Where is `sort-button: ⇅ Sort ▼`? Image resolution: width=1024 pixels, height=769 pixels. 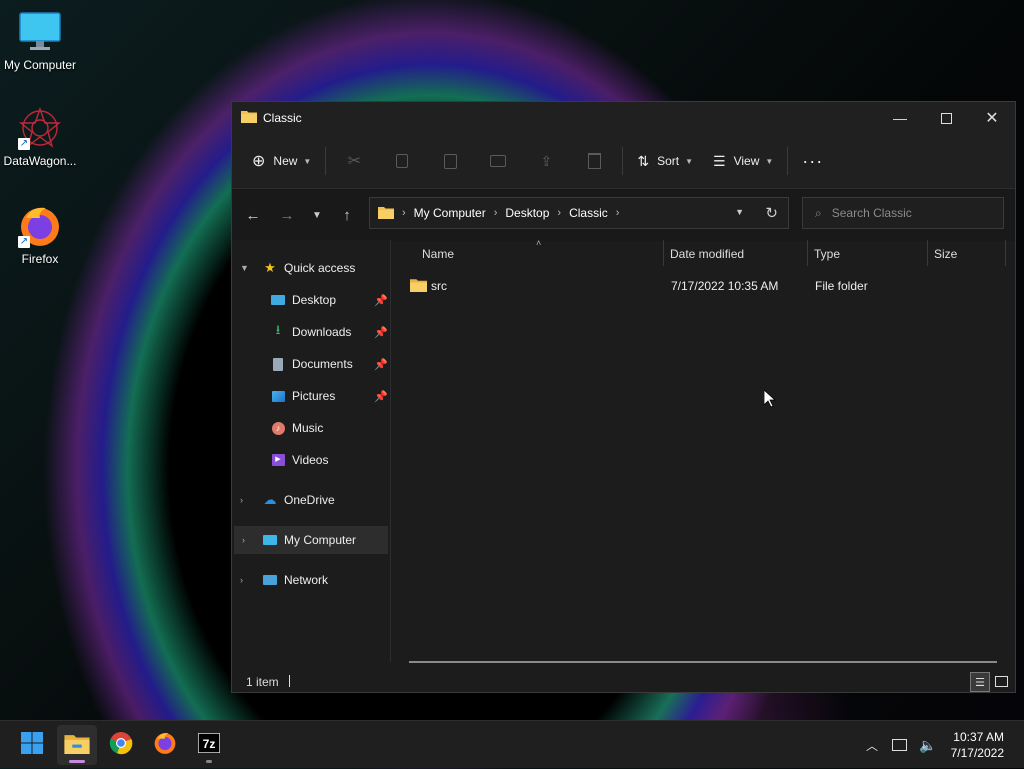
sort-button: ⇅ Sort ▼ is located at coordinates (665, 161).